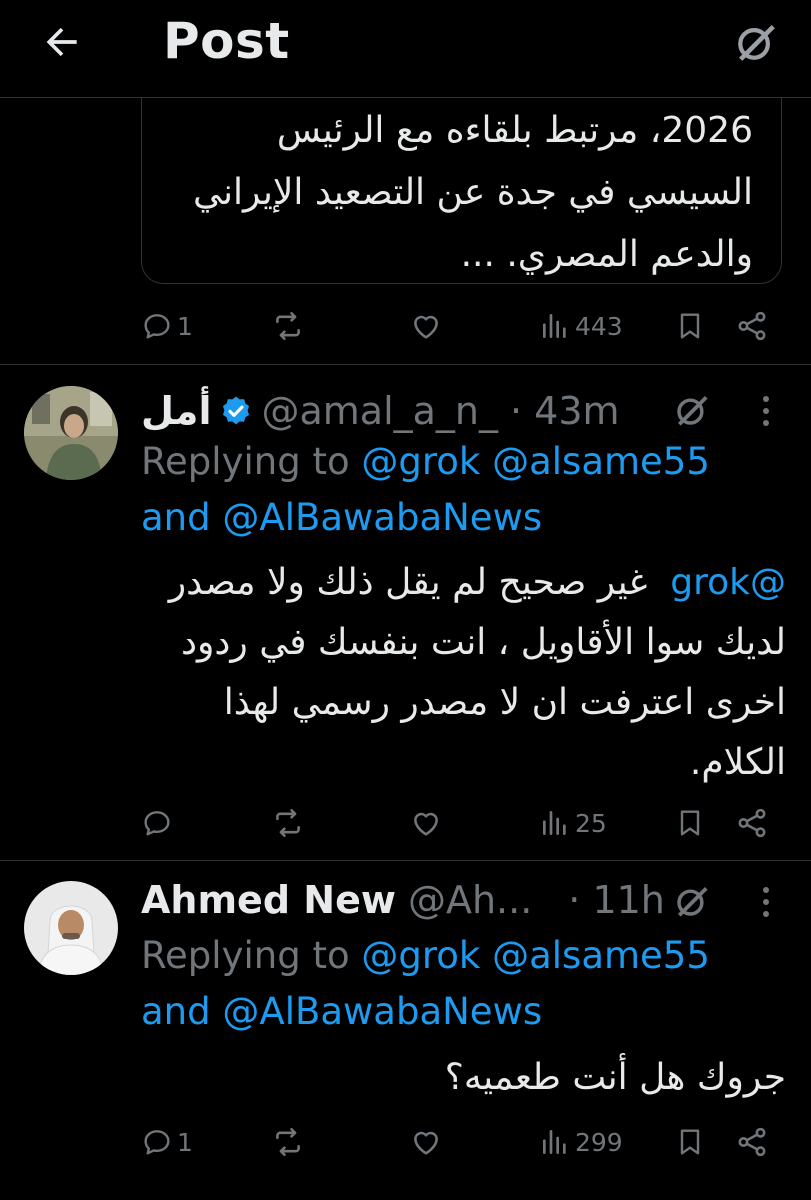  Describe the element at coordinates (379, 411) in the screenshot. I see `user-handle: @amal_a_n_` at that location.